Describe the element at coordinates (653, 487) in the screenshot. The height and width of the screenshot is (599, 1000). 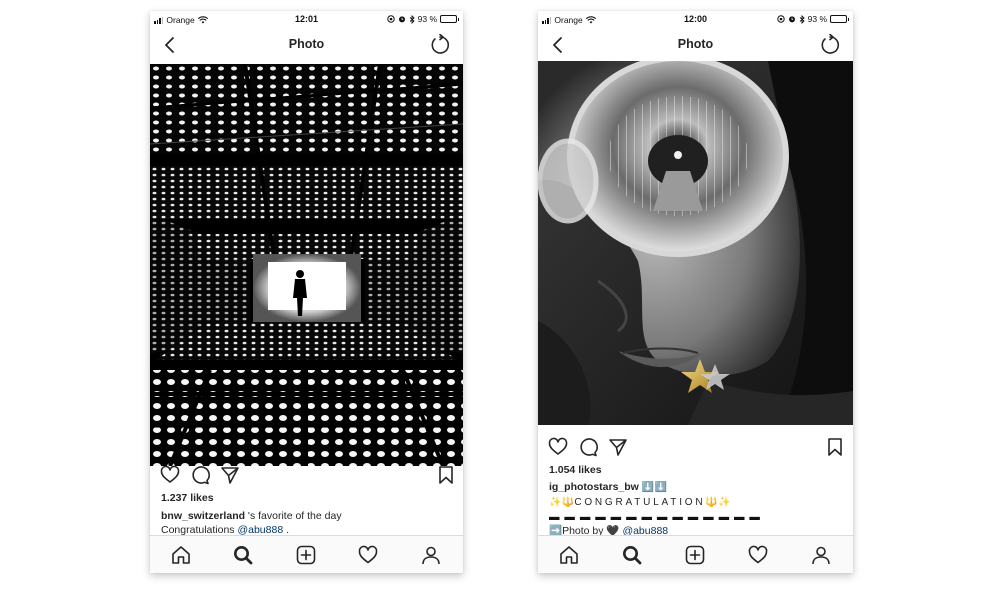
I see `caption-arrows: ⬇️⬇️` at that location.